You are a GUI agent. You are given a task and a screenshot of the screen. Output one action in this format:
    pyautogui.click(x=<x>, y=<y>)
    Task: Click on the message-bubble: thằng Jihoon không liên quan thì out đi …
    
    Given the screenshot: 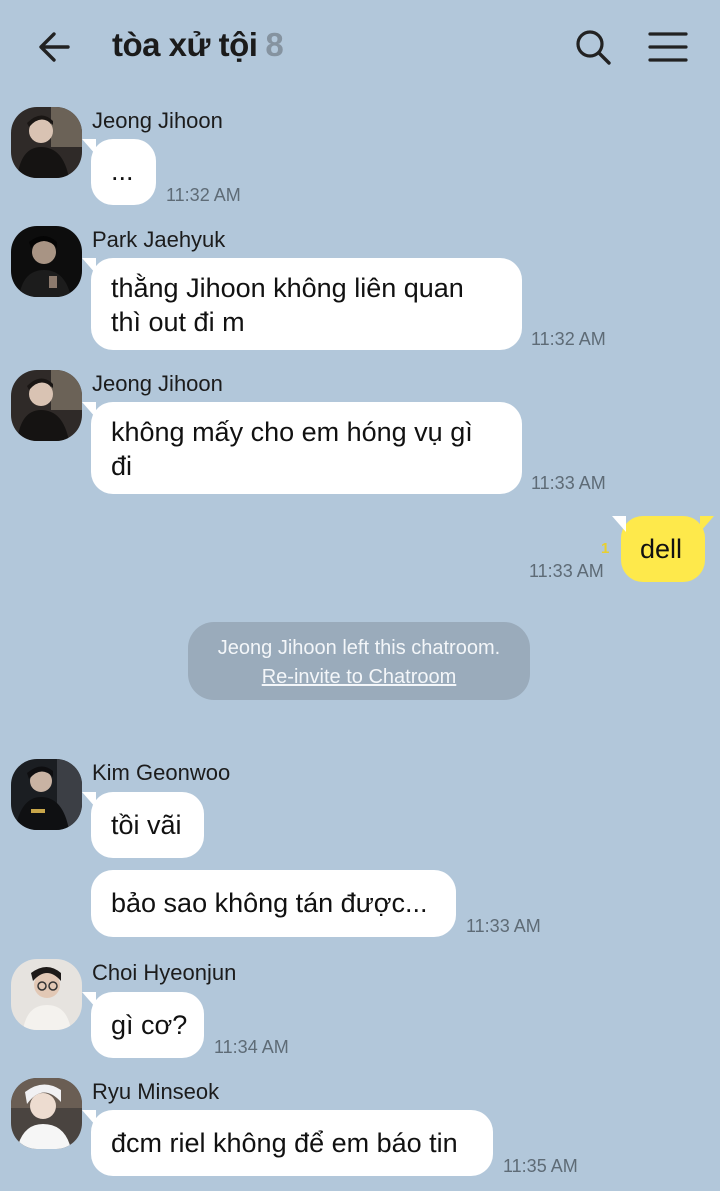 What is the action you would take?
    pyautogui.click(x=302, y=304)
    